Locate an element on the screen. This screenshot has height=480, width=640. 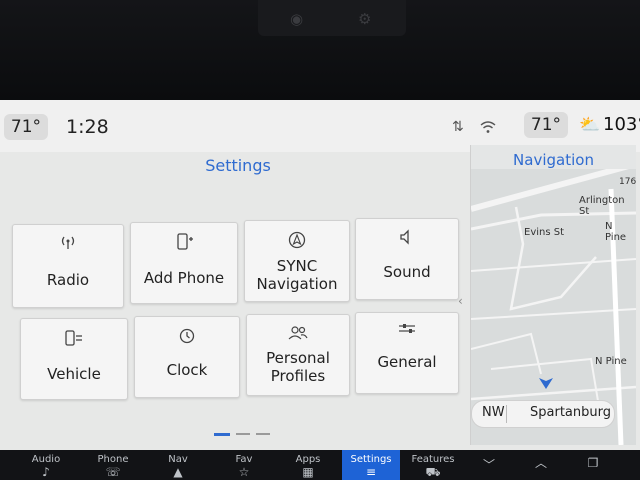
chevron-down-icon: ﹀ is located at coordinates (488, 465).